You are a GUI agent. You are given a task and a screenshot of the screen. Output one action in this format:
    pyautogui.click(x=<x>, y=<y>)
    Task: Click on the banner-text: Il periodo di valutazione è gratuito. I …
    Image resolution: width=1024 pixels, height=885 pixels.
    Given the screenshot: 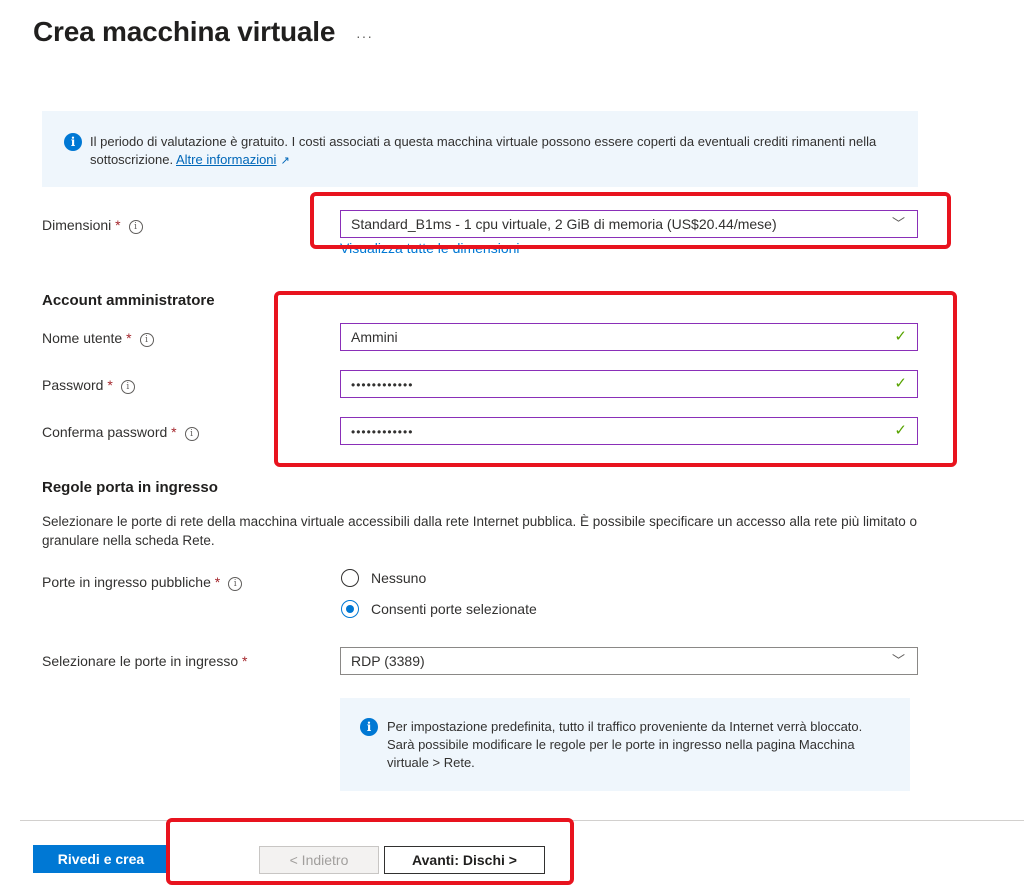 What is the action you would take?
    pyautogui.click(x=490, y=151)
    